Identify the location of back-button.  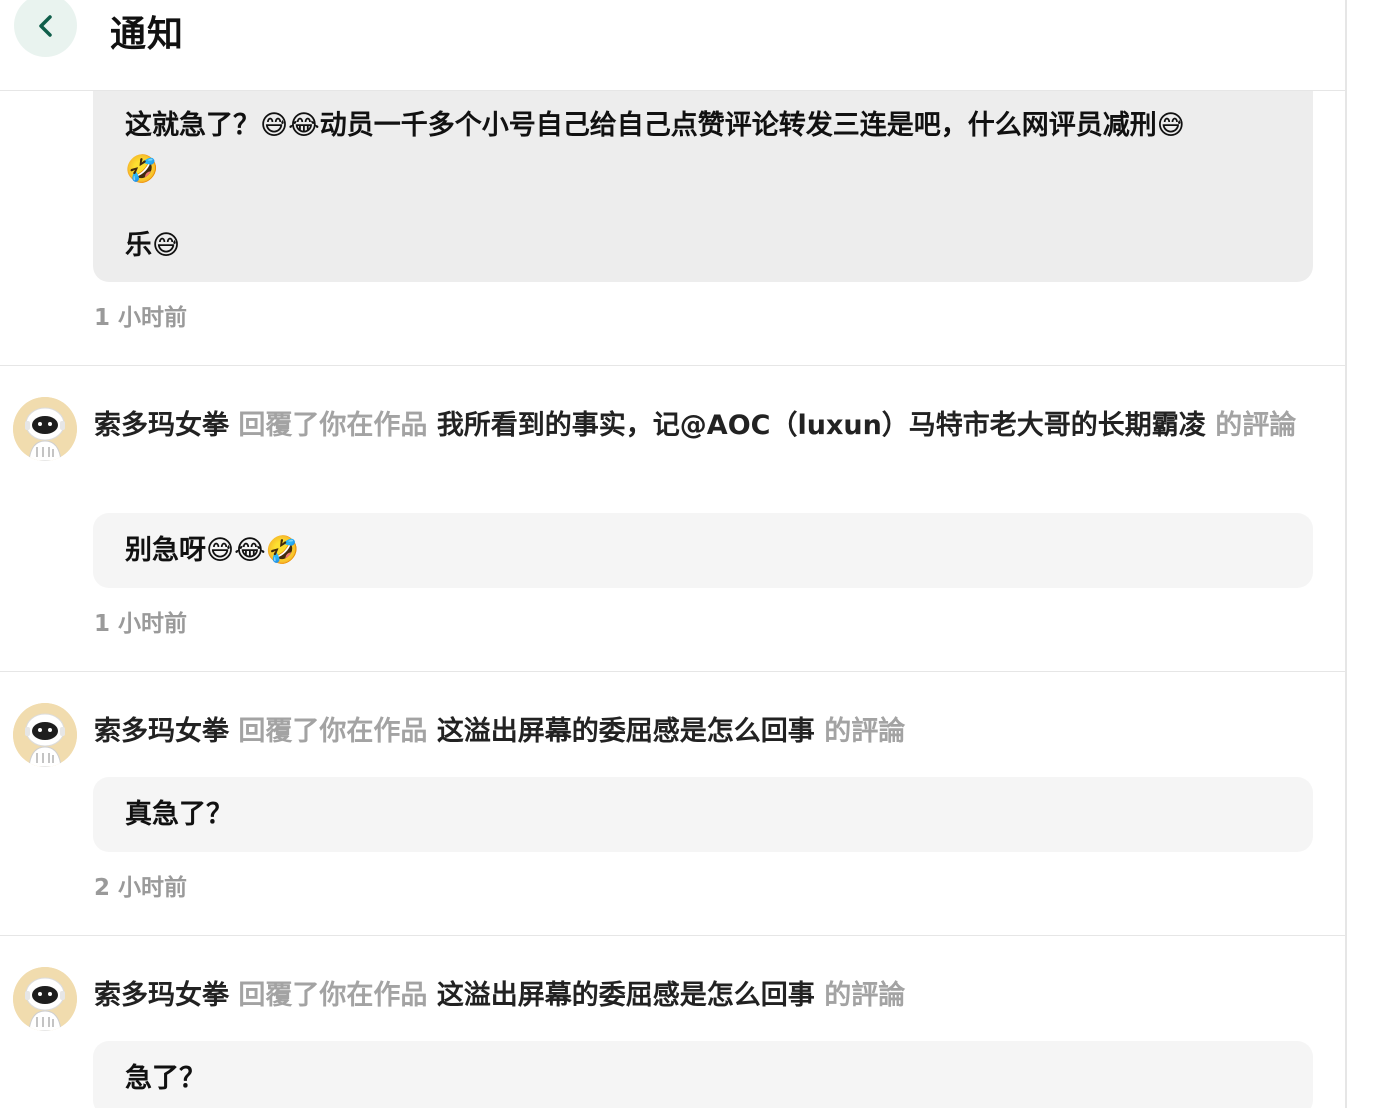
(45, 28).